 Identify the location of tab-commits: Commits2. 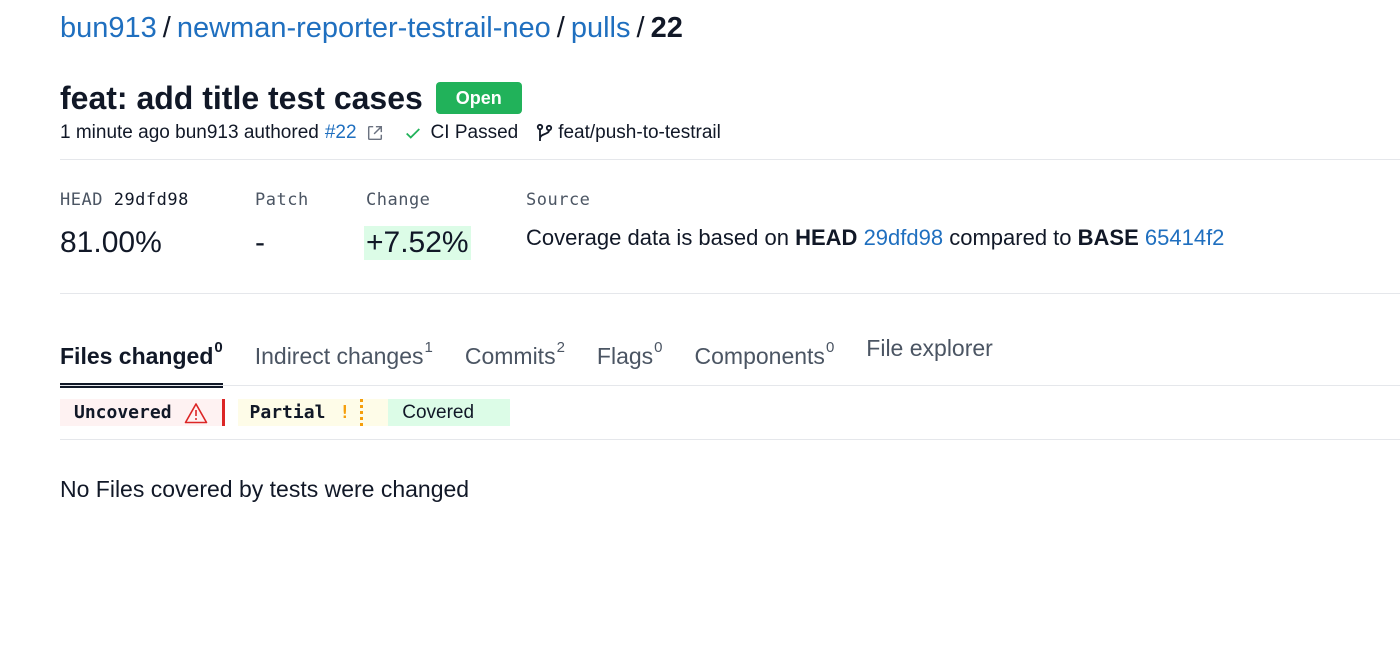
(515, 359).